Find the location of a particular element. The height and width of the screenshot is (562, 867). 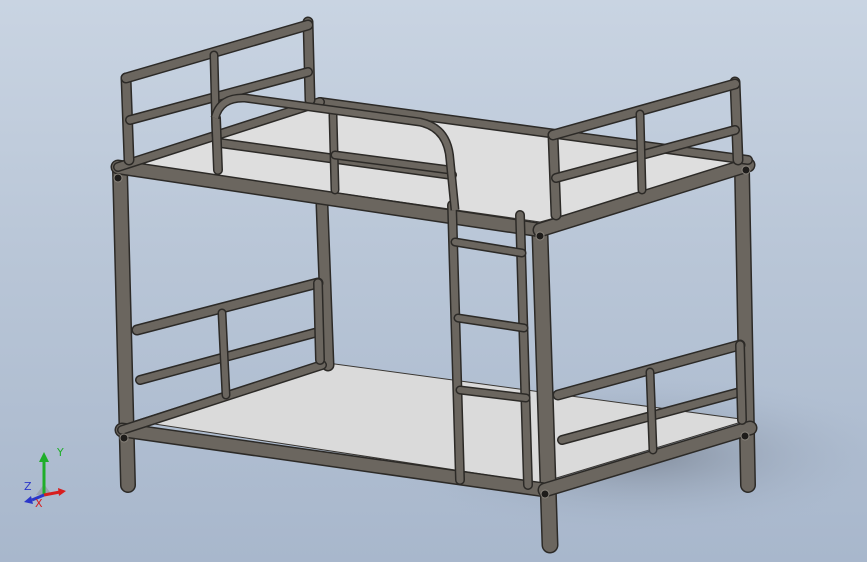

low-right-bar is located at coordinates (651, 411).